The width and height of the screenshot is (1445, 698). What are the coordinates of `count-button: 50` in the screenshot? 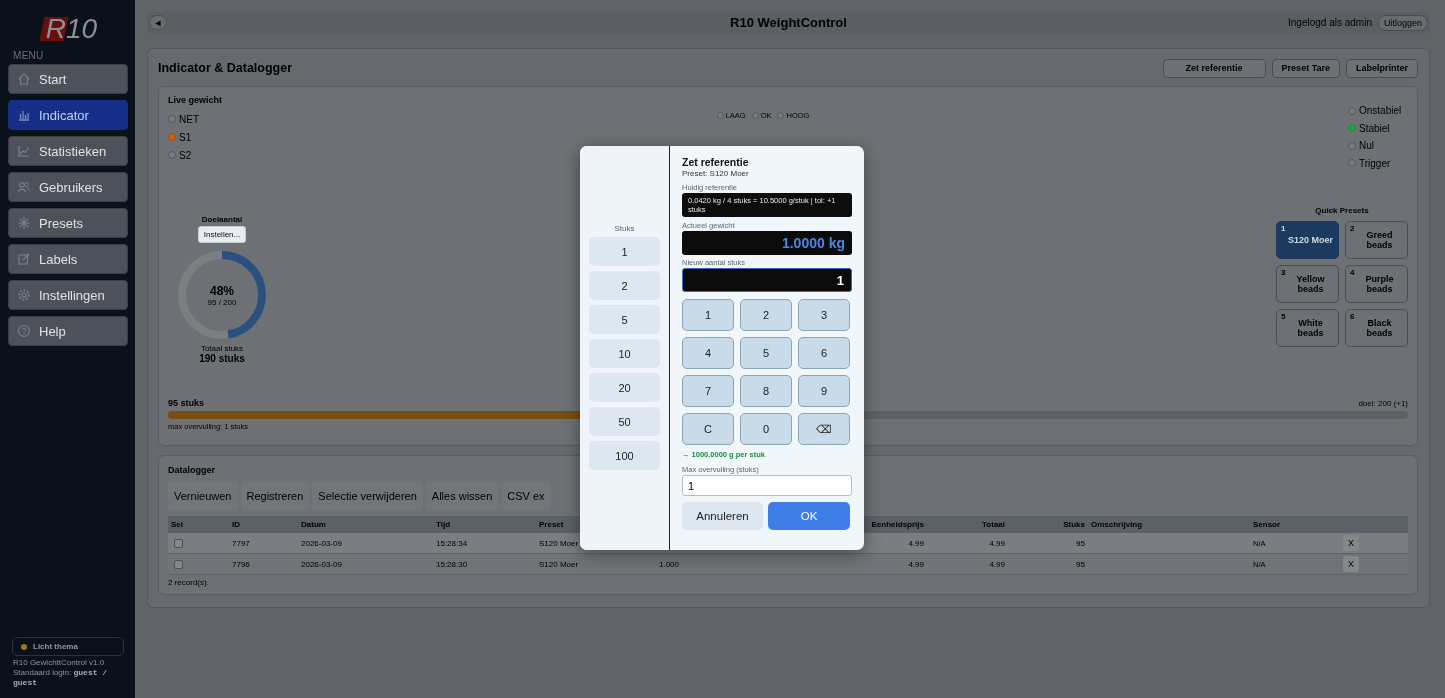 It's located at (624, 421).